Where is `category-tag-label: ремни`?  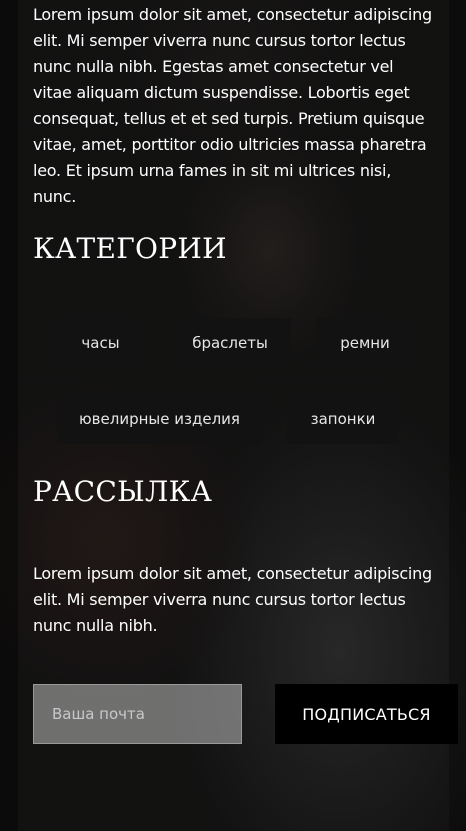
category-tag-label: ремни is located at coordinates (365, 343).